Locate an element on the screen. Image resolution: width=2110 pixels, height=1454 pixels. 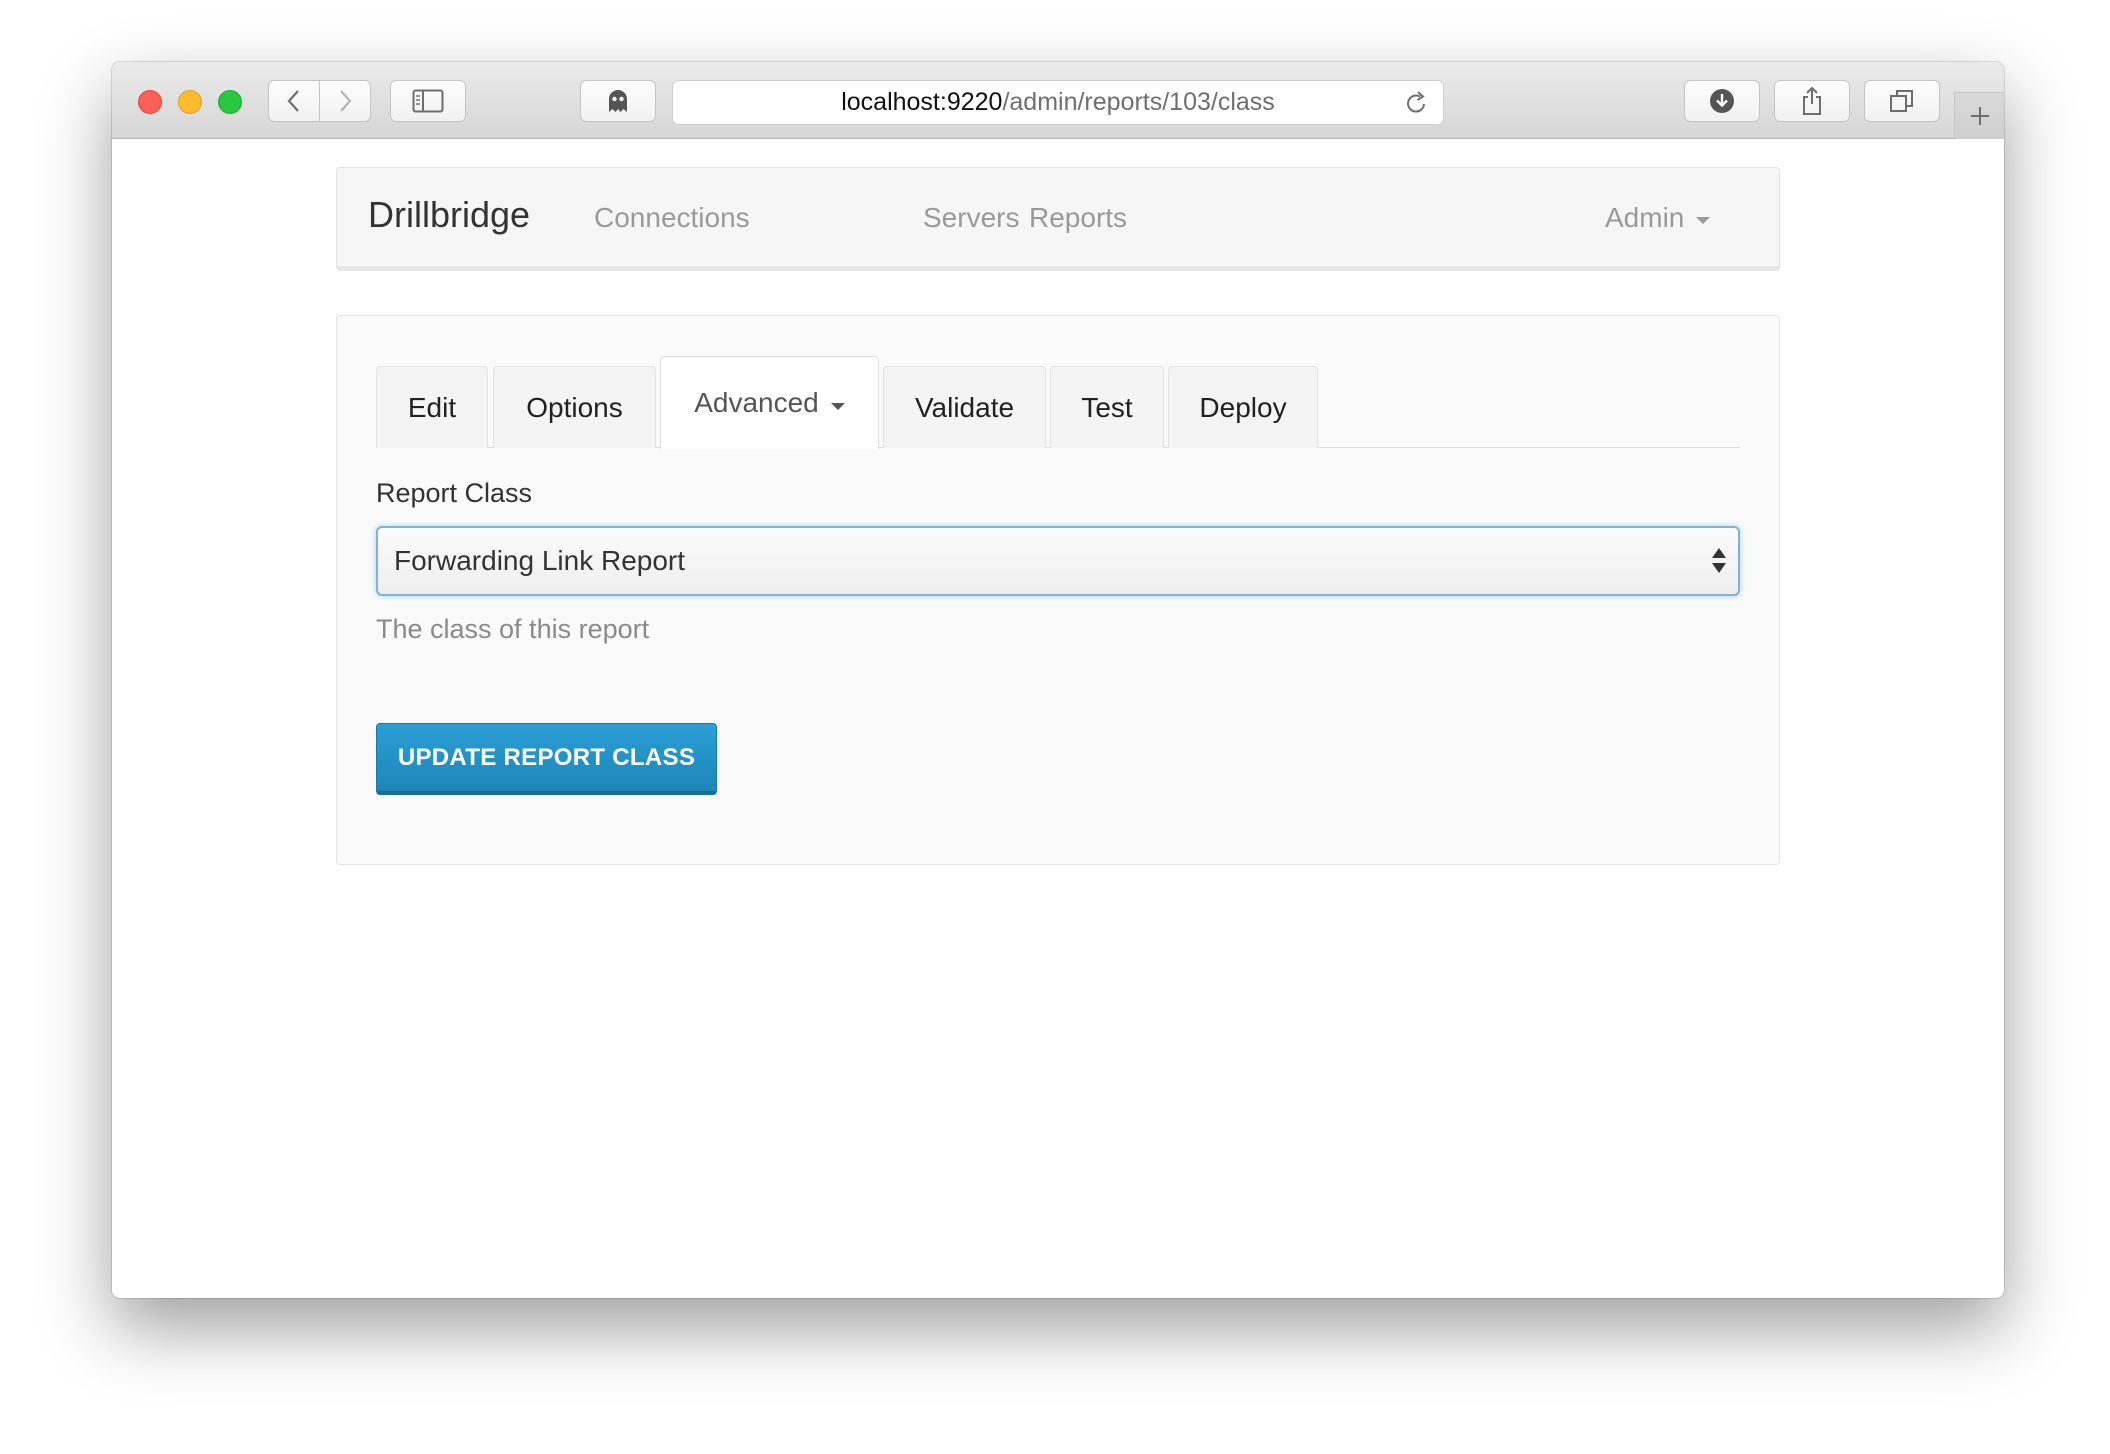
reload-icon is located at coordinates (1417, 106).